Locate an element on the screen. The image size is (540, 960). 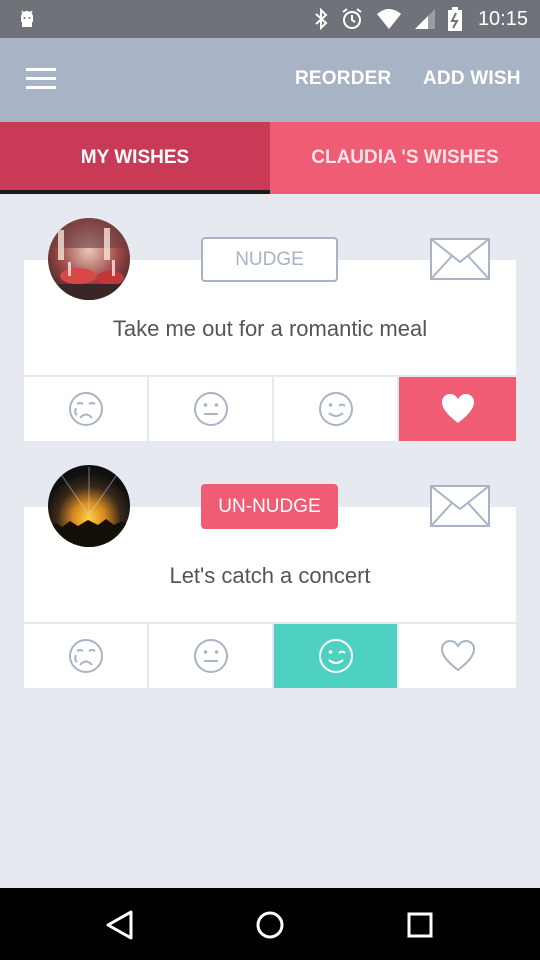
un-nudge-button: UN-NUDGE is located at coordinates (269, 506).